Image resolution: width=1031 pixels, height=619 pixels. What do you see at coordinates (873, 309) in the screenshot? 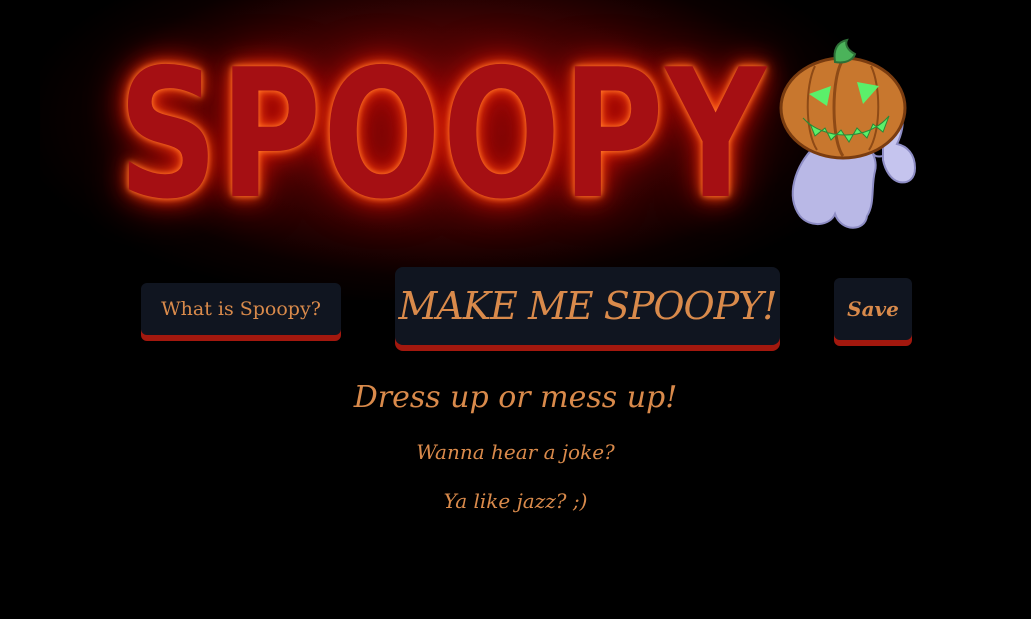
I see `save-button: Save` at bounding box center [873, 309].